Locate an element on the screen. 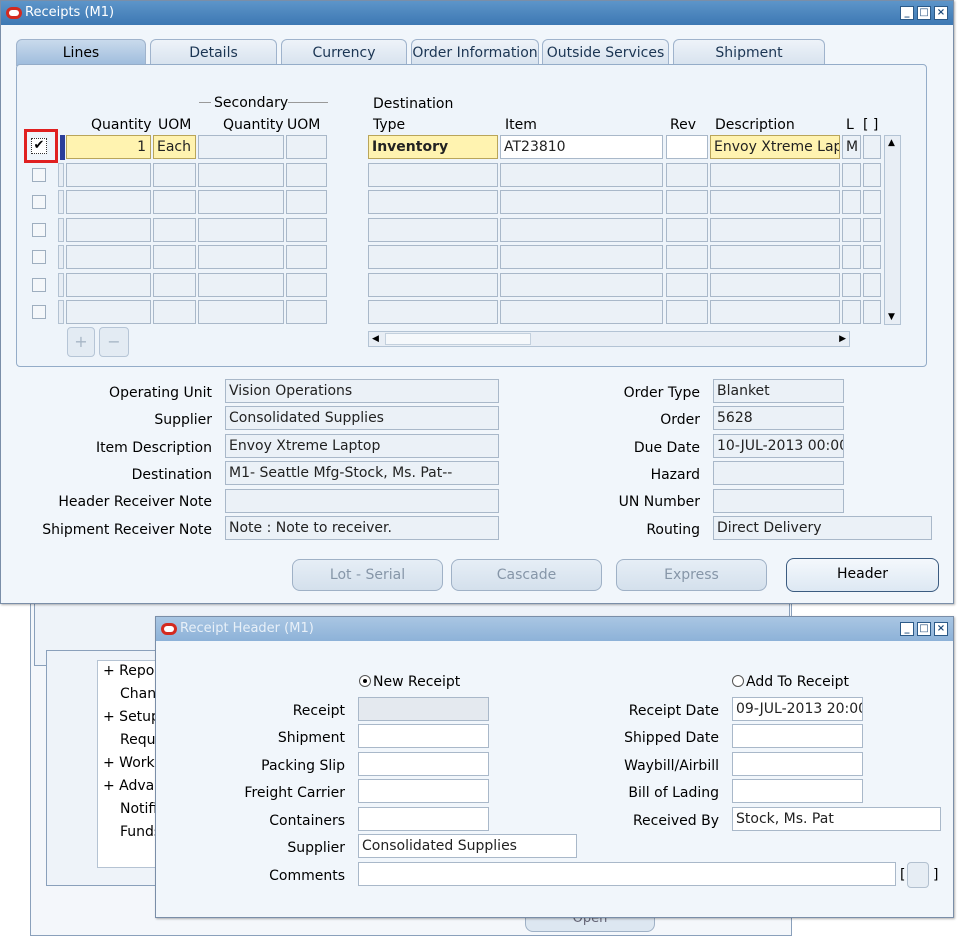 The image size is (964, 936). order-field: 5628 is located at coordinates (778, 418).